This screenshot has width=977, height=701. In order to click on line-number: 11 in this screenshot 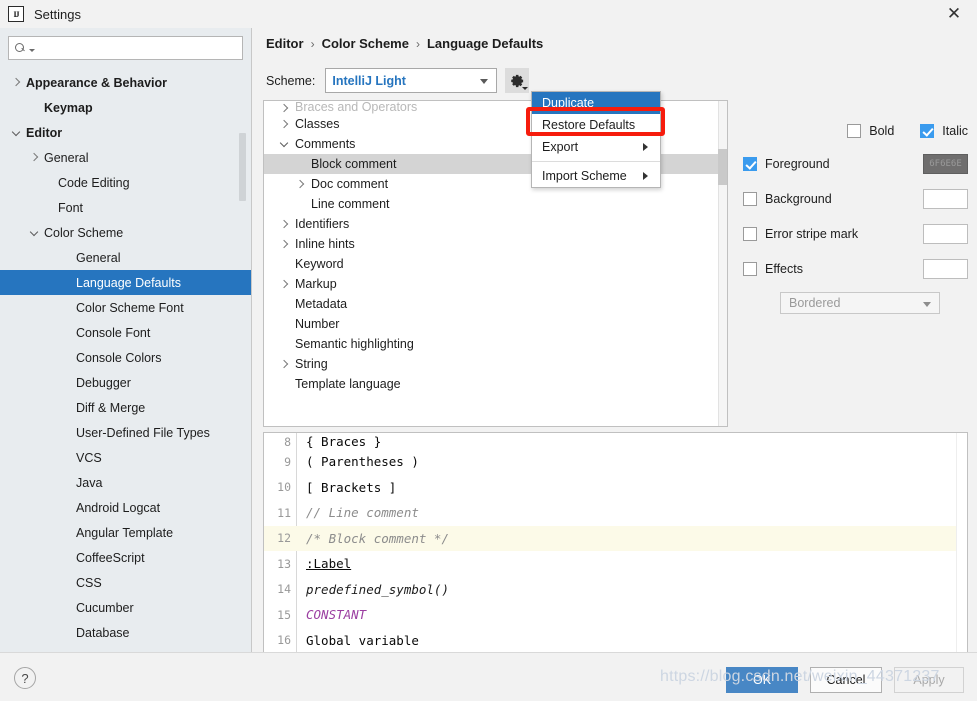, I will do `click(284, 512)`.